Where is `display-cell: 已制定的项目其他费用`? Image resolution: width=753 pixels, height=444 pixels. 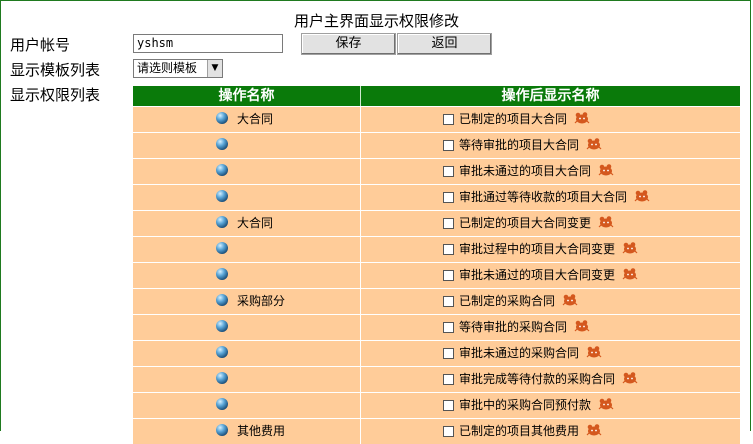
display-cell: 已制定的项目其他费用 is located at coordinates (550, 431).